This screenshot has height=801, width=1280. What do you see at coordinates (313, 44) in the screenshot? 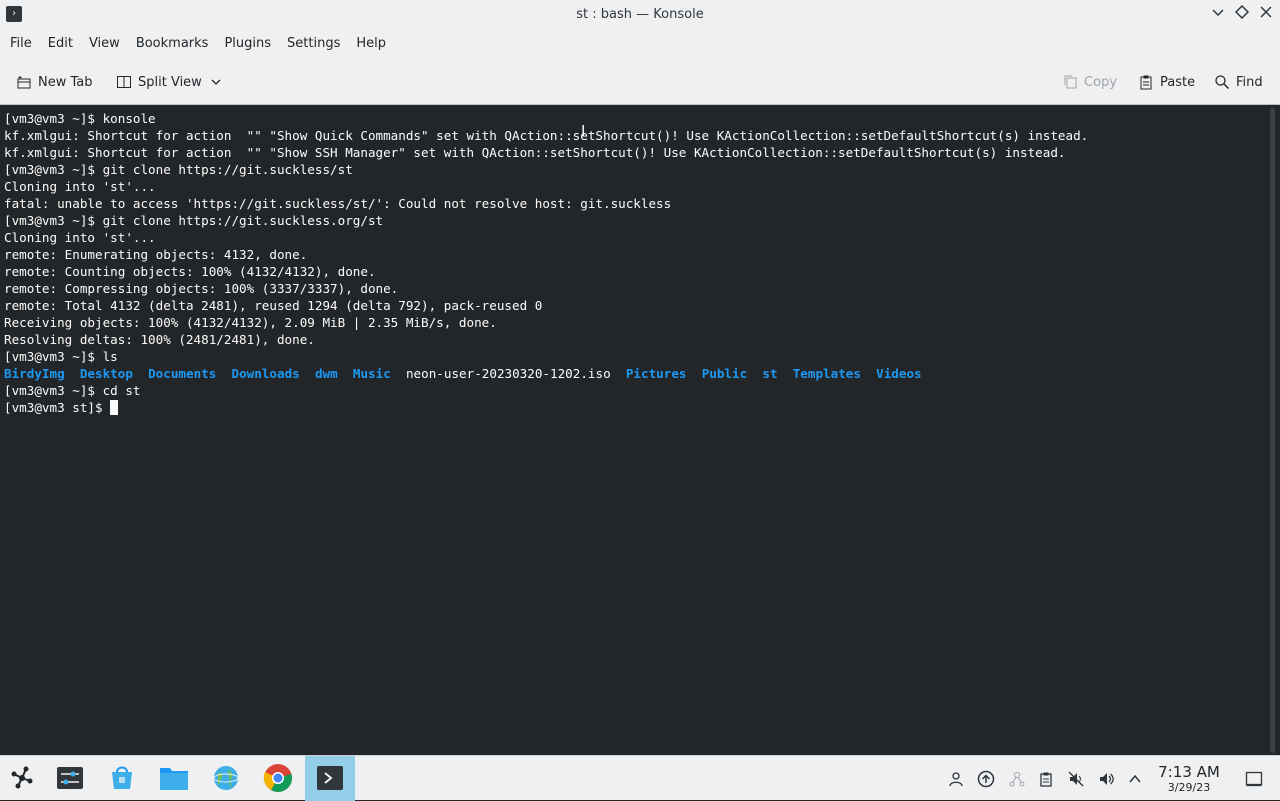
I see `menu-settings: Settings` at bounding box center [313, 44].